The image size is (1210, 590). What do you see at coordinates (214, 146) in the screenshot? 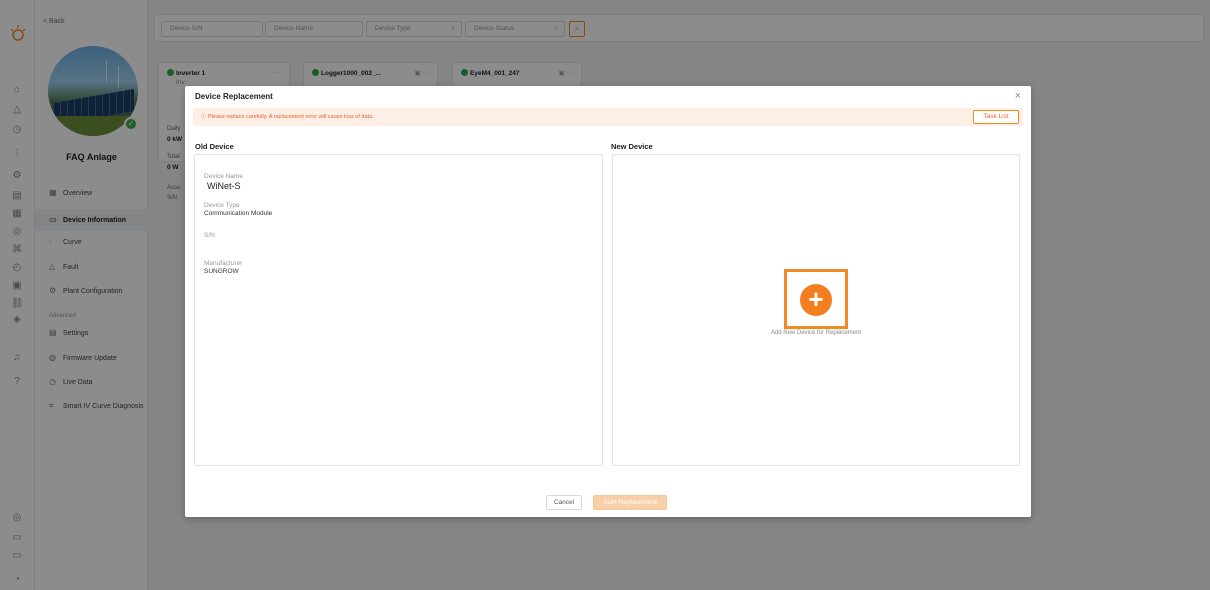
I see `old-device-title: Old Device` at bounding box center [214, 146].